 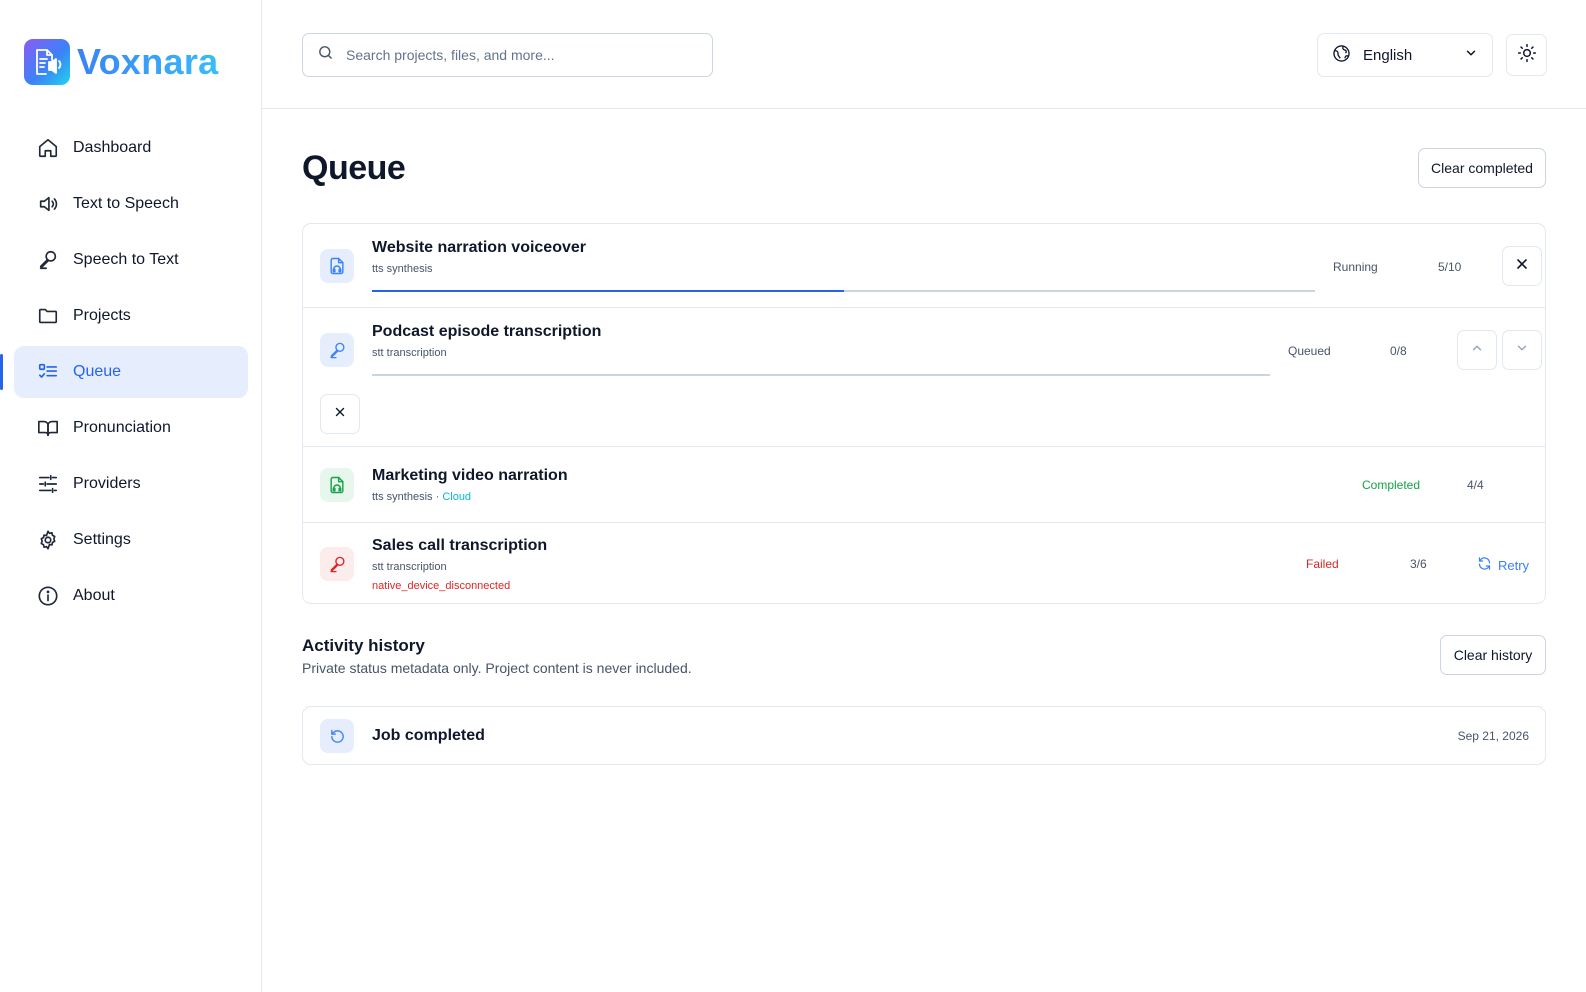 What do you see at coordinates (102, 539) in the screenshot?
I see `sidebar-item-label: Settings` at bounding box center [102, 539].